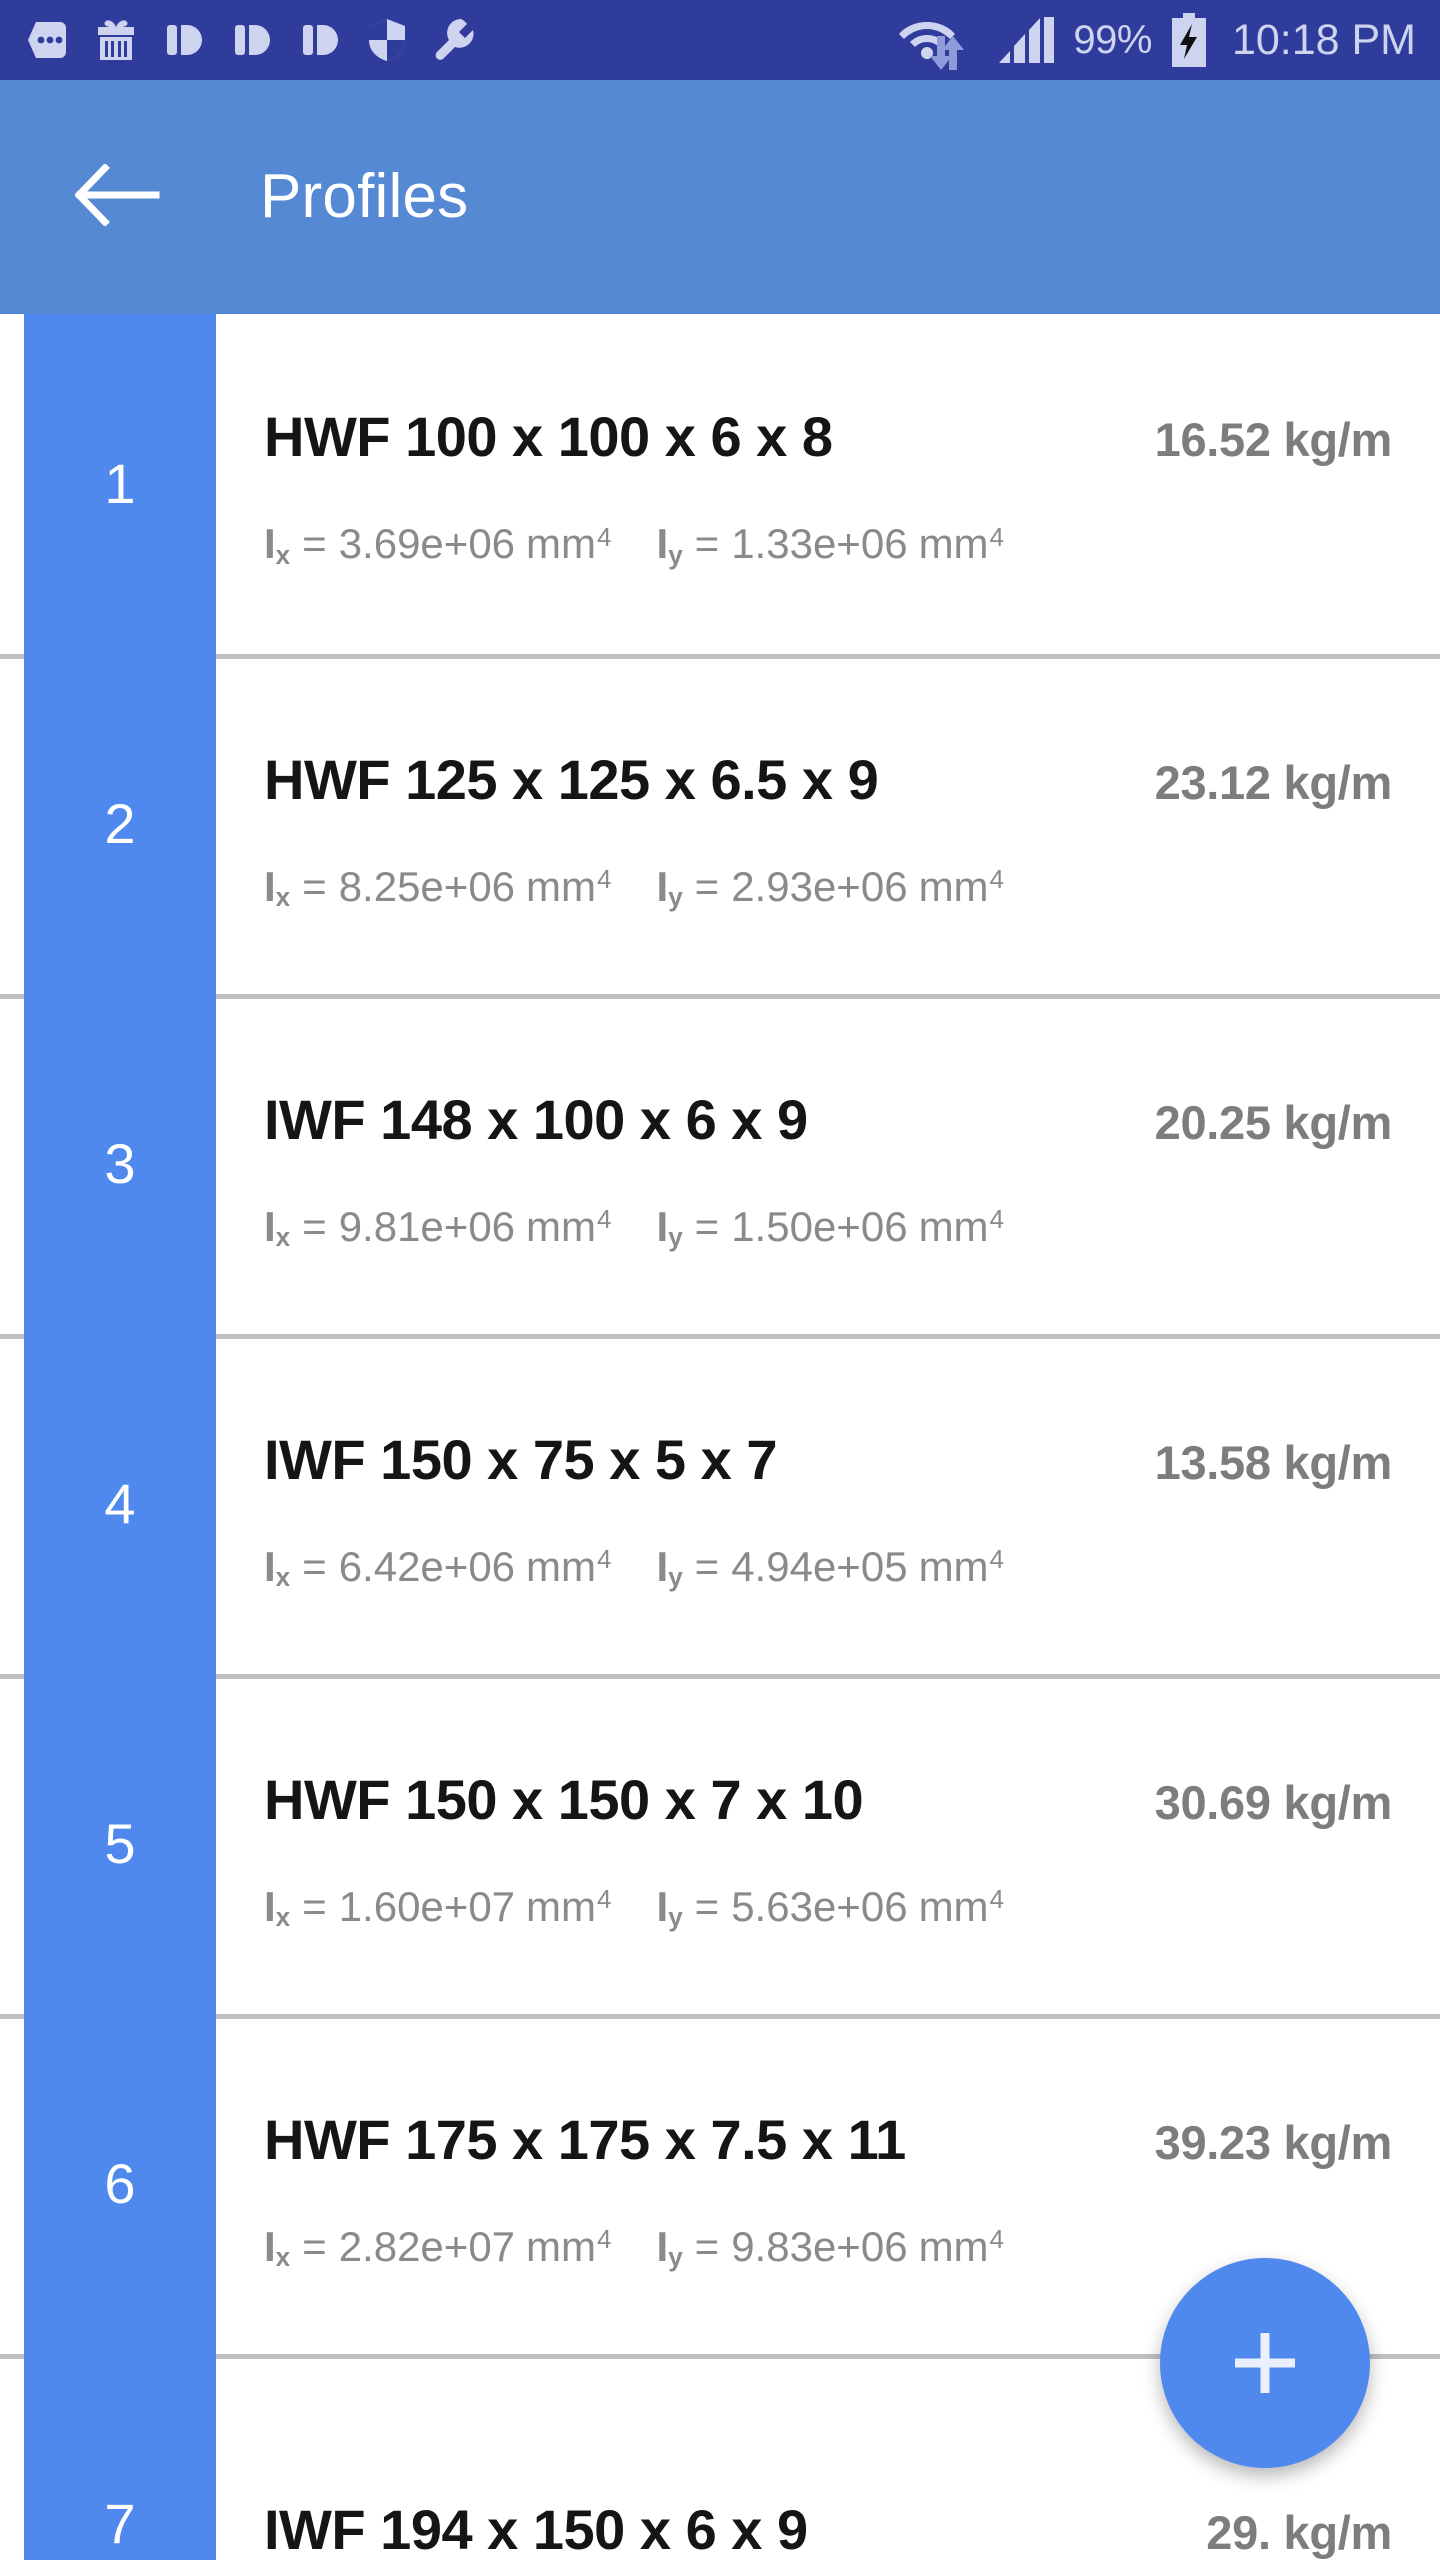  I want to click on property-value: 5.63e+06, so click(819, 1906).